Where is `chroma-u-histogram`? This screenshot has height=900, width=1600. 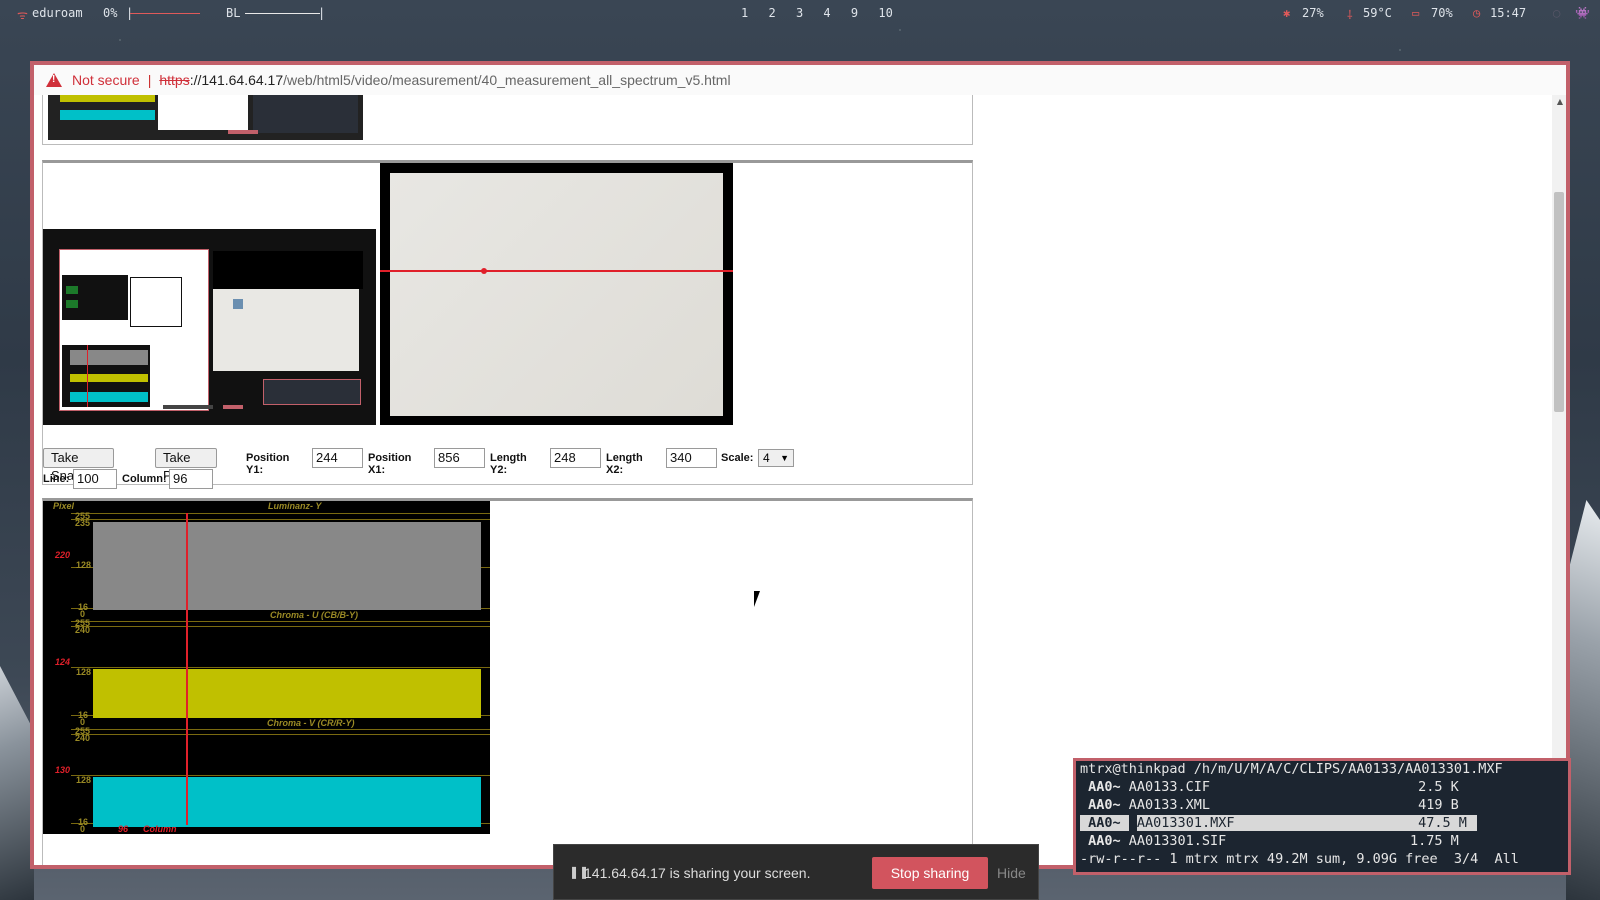 chroma-u-histogram is located at coordinates (287, 693).